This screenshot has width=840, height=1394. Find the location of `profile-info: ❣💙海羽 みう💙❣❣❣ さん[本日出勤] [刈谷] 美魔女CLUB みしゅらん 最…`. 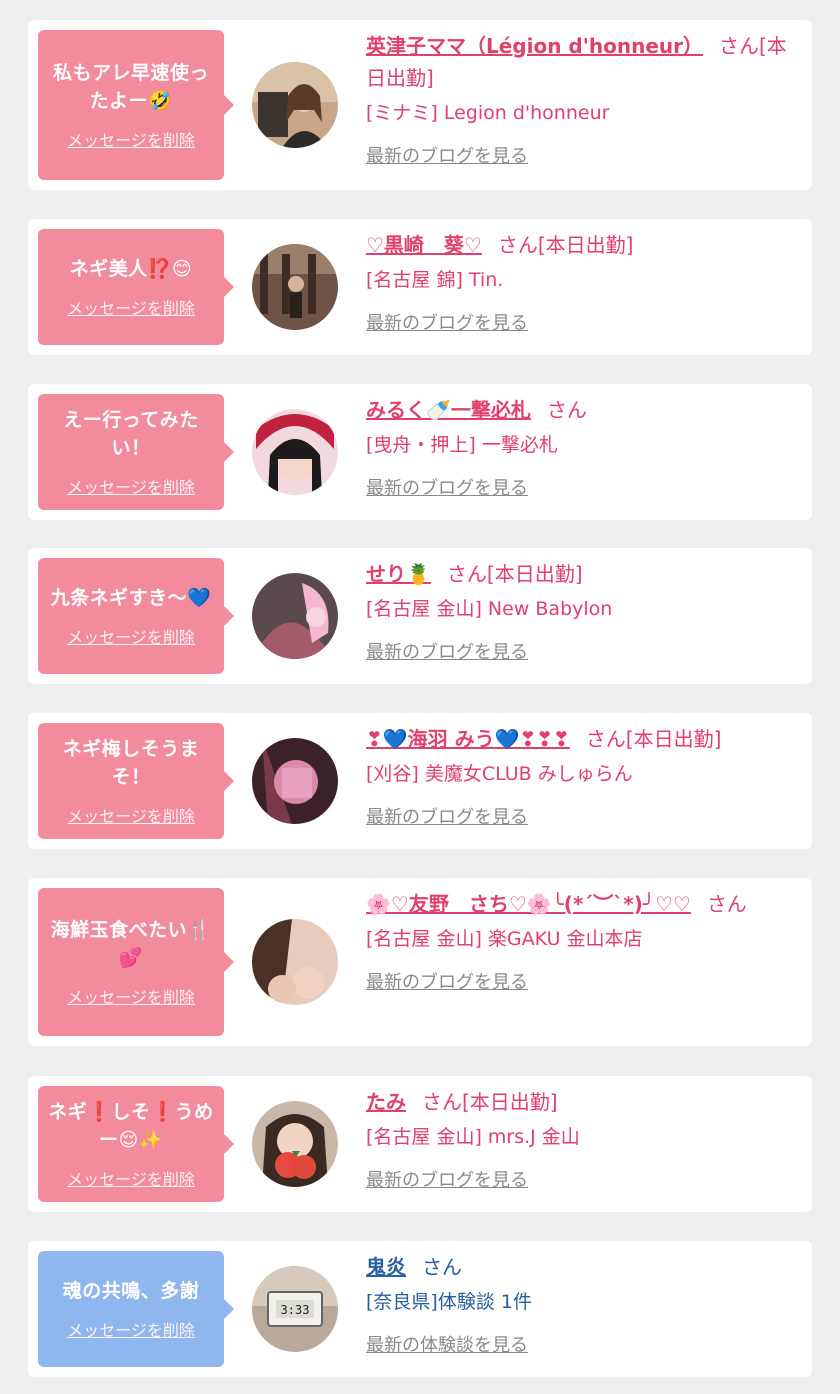

profile-info: ❣💙海羽 みう💙❣❣❣ さん[本日出勤] [刈谷] 美魔女CLUB みしゅらん 最… is located at coordinates (581, 777).